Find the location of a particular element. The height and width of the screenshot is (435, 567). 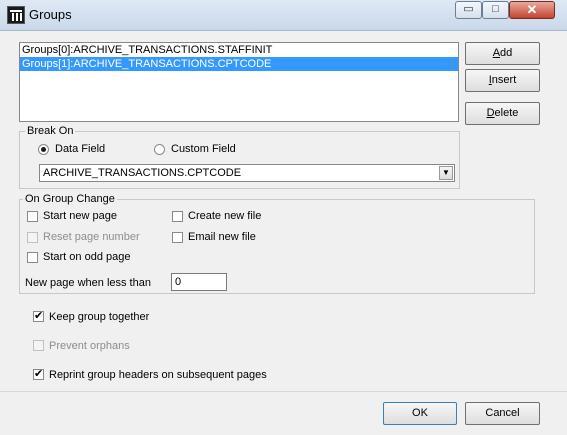

close-icon: ✕ is located at coordinates (532, 9).